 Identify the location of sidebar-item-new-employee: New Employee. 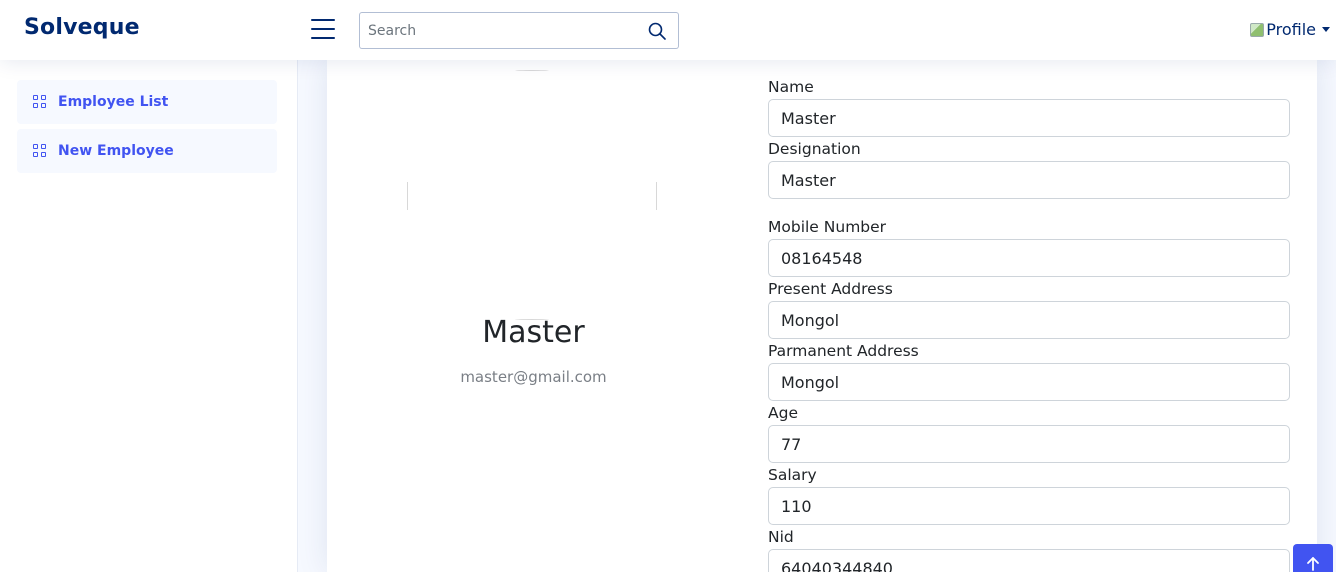
(147, 151).